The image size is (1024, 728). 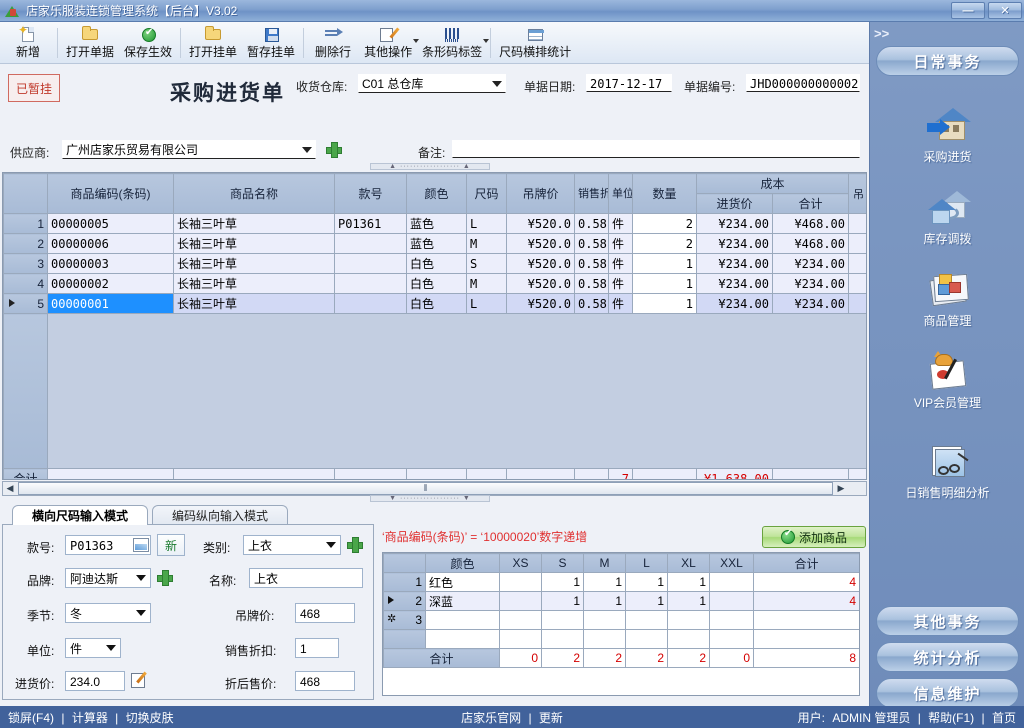 What do you see at coordinates (486, 193) in the screenshot?
I see `col-size: 尺码` at bounding box center [486, 193].